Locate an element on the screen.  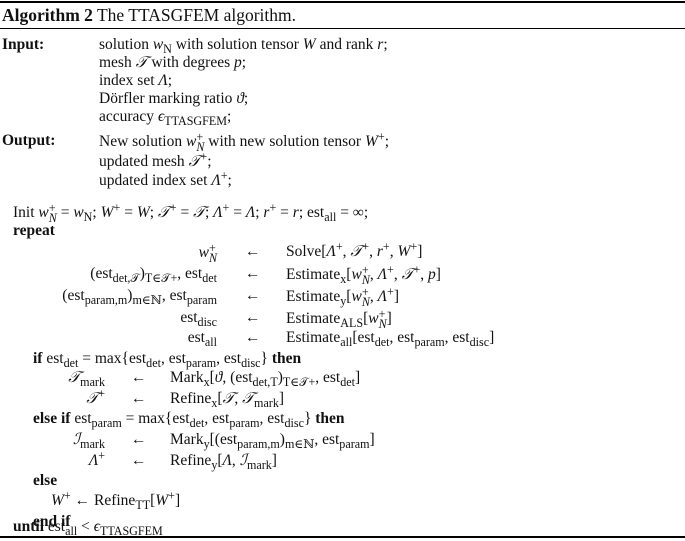
assign-lhs: ℐmark is located at coordinates (89, 440).